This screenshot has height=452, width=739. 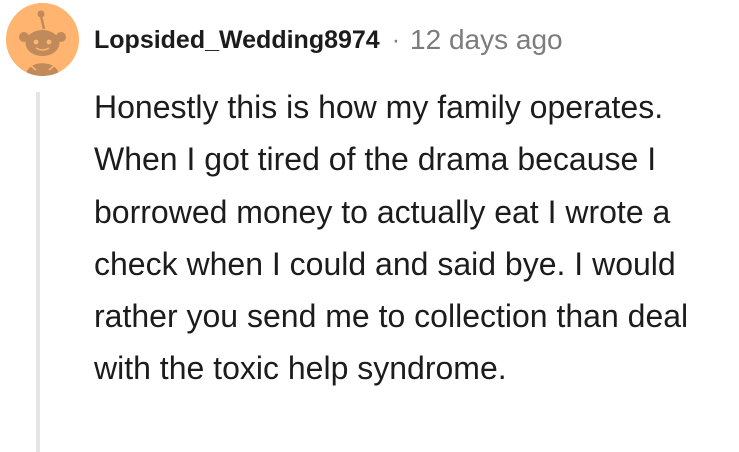 I want to click on snoo-avatar-graphic, so click(x=42, y=39).